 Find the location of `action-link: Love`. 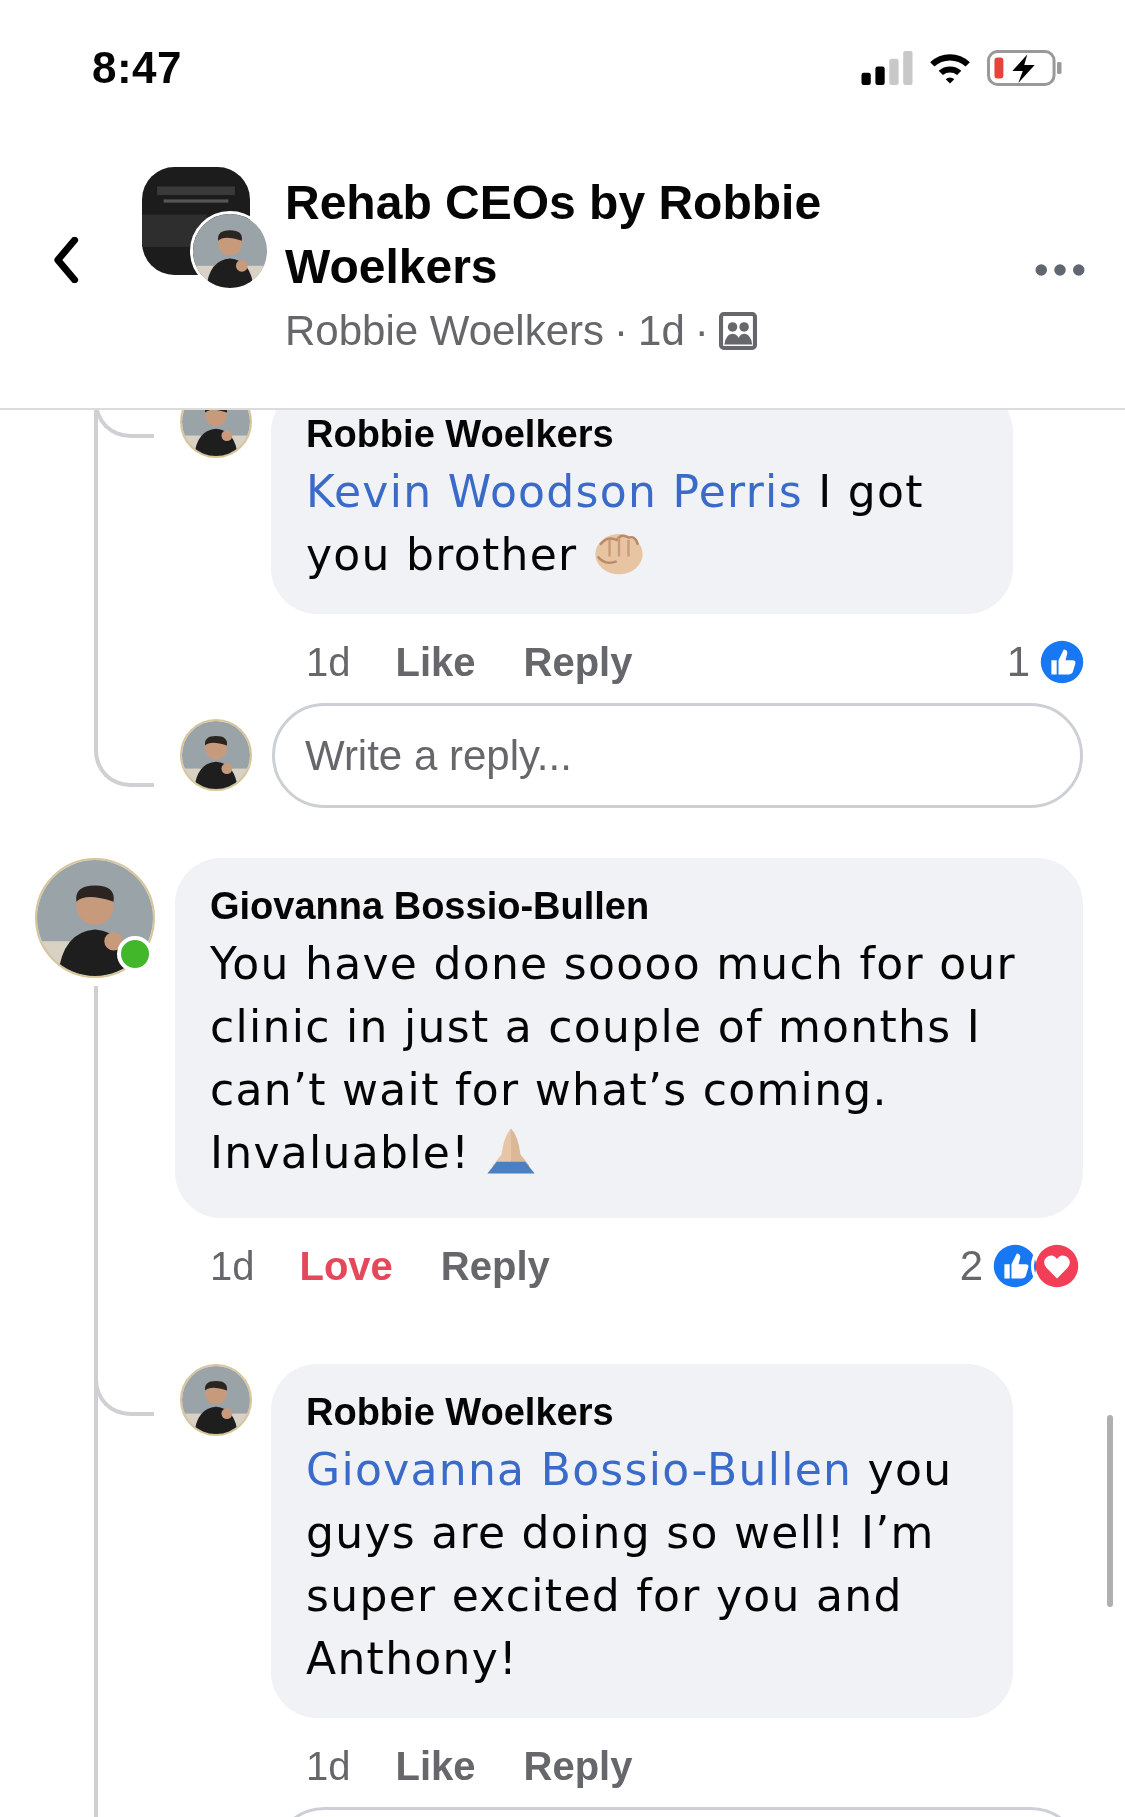

action-link: Love is located at coordinates (346, 1266).